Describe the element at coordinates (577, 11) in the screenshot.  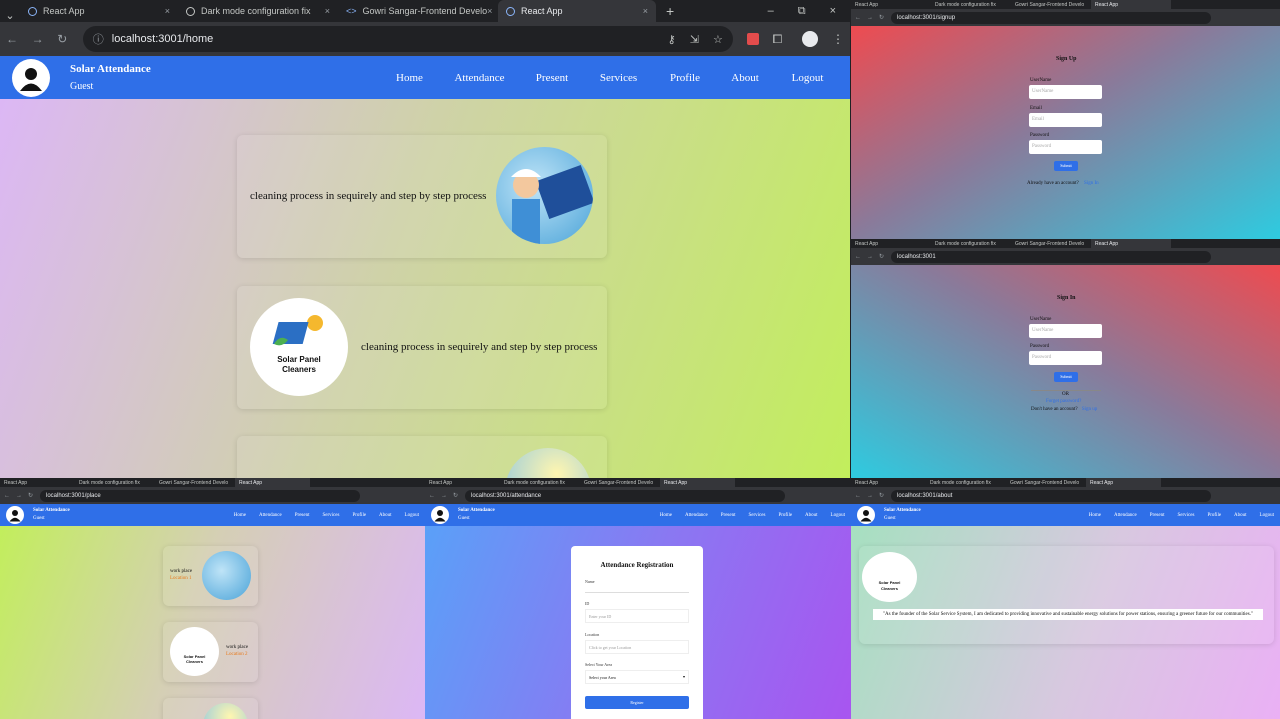
I see `tab-react-app-active: React App ×` at that location.